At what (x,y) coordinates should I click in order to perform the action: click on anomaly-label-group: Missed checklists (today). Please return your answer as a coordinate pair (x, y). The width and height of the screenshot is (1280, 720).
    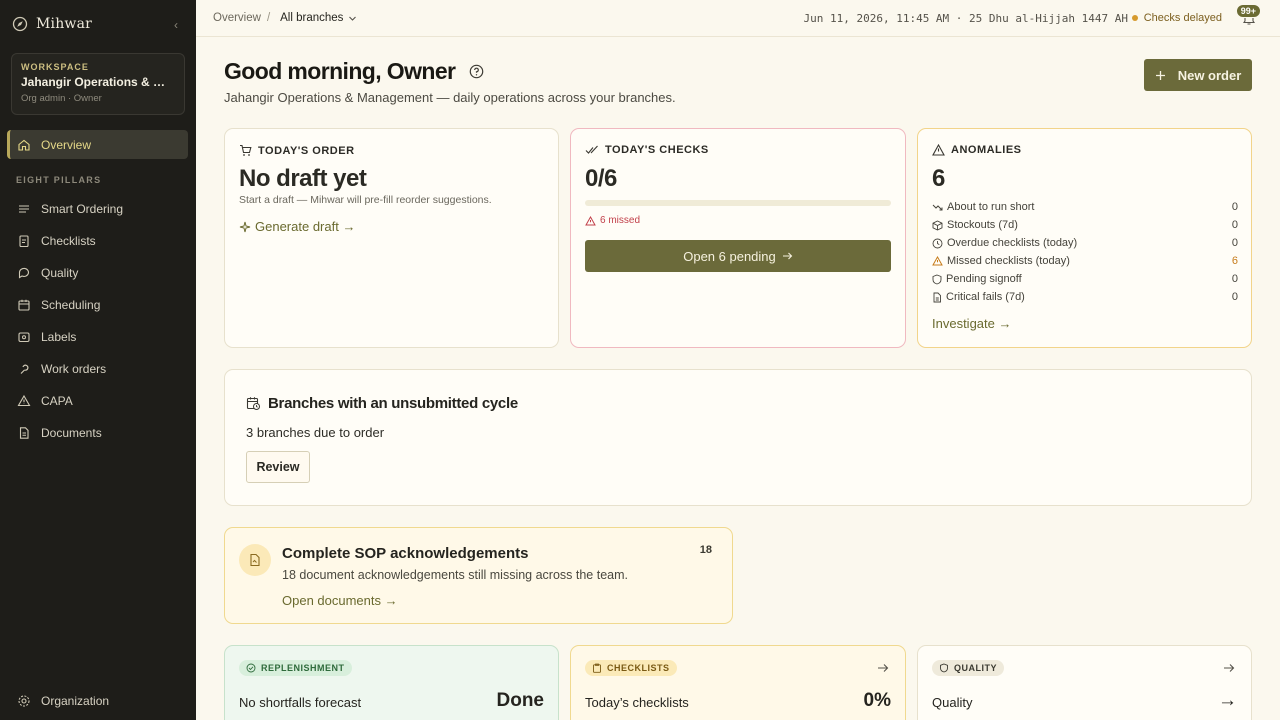
    Looking at the image, I should click on (1001, 261).